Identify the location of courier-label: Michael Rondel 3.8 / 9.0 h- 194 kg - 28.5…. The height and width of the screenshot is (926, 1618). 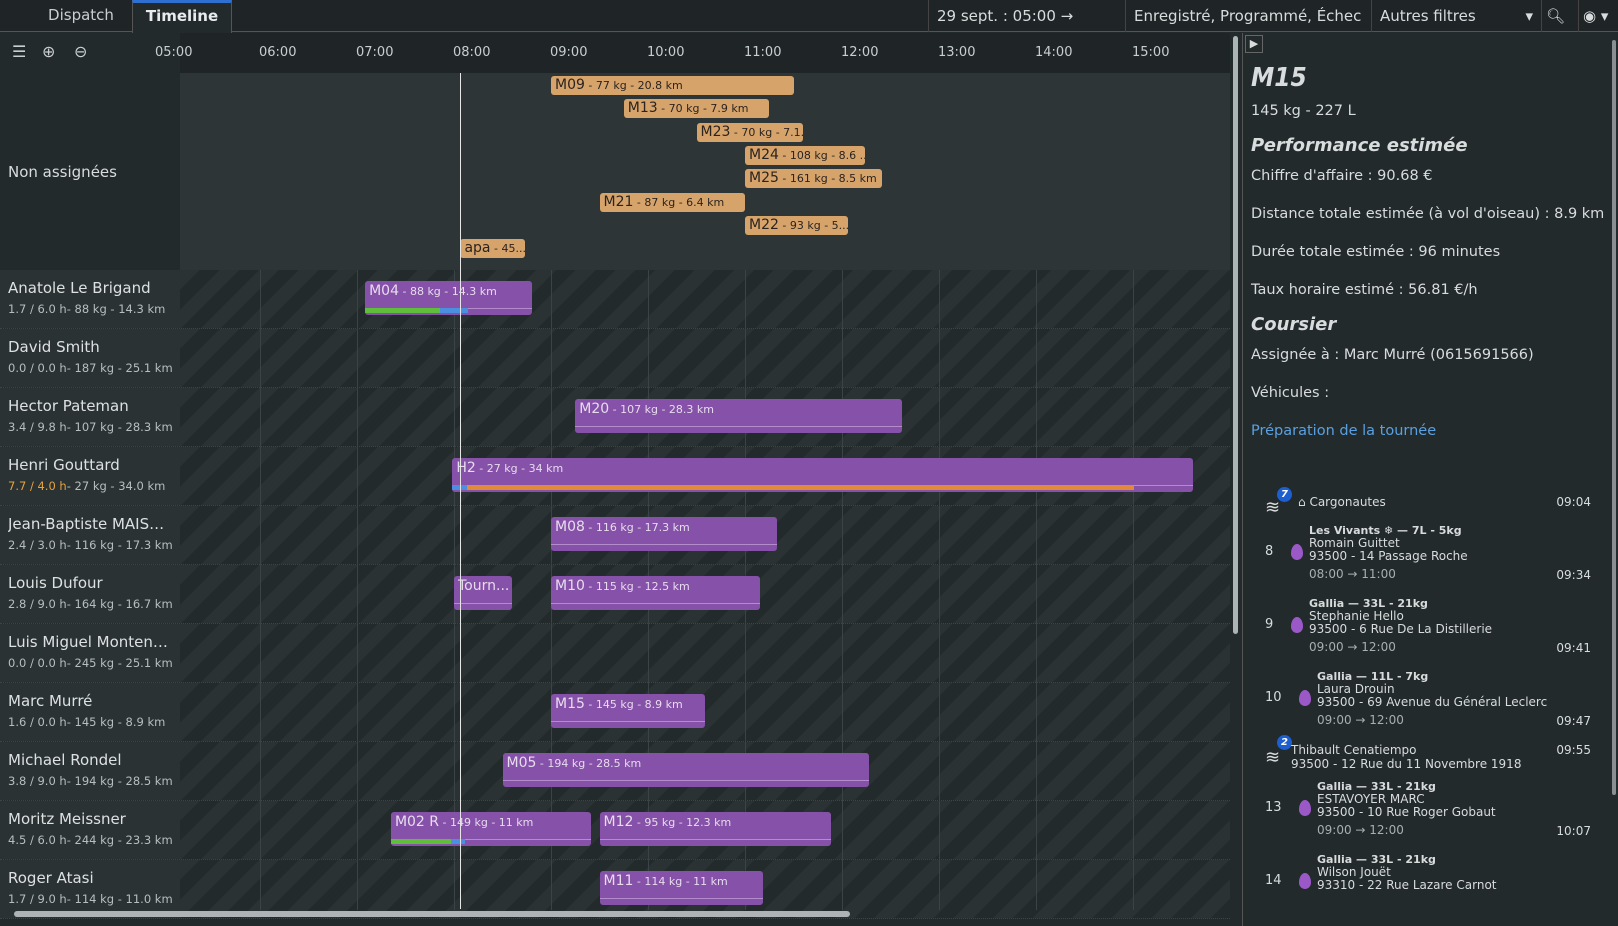
(90, 771).